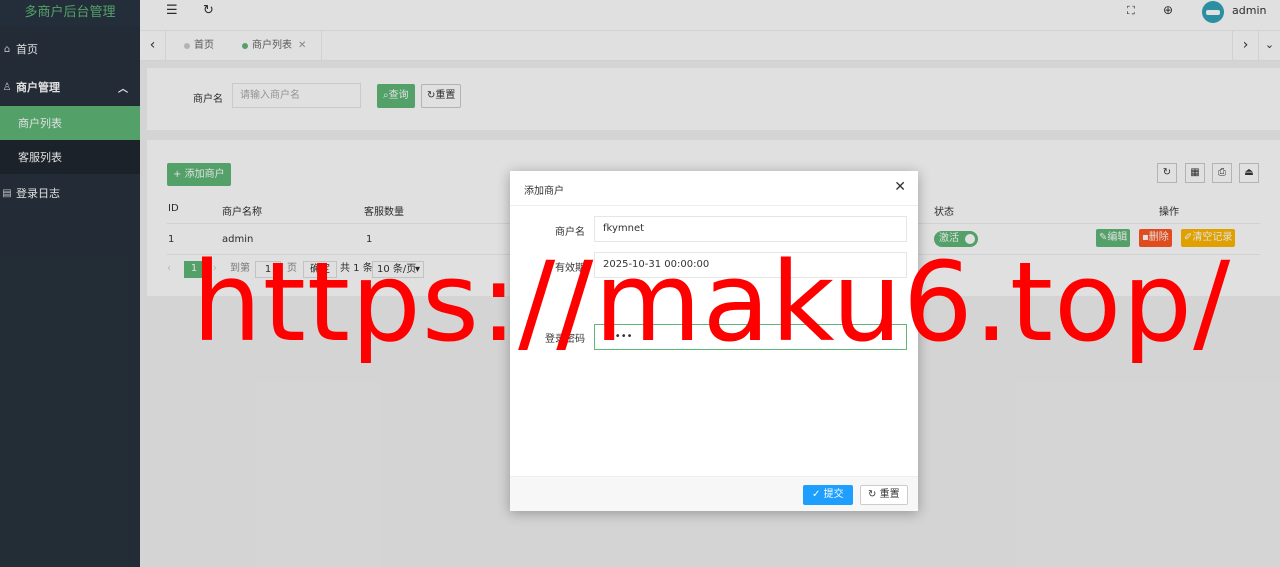 This screenshot has height=567, width=1280. What do you see at coordinates (833, 494) in the screenshot?
I see `submit-label: 提交` at bounding box center [833, 494].